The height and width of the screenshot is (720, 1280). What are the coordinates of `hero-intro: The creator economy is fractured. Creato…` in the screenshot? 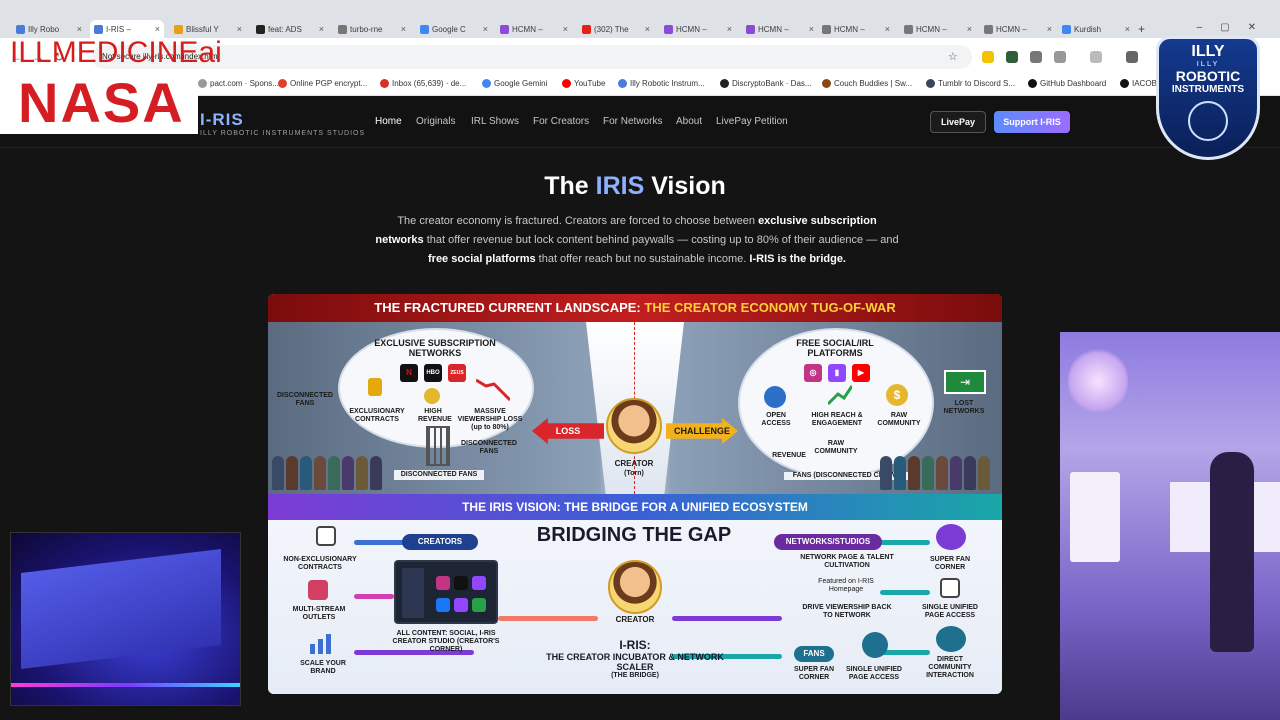 It's located at (637, 240).